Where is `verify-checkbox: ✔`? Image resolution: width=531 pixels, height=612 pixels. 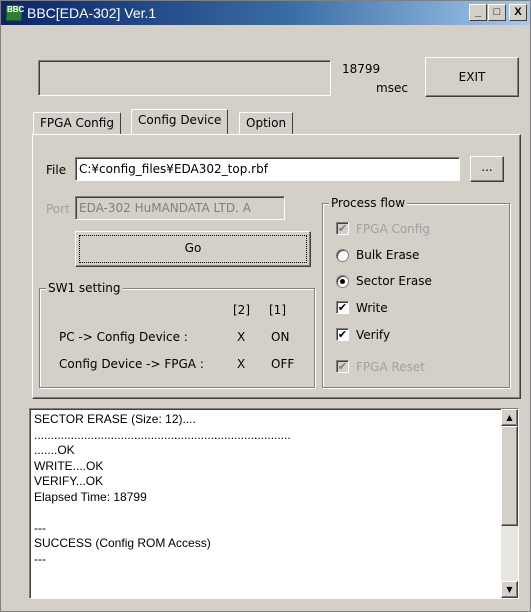 verify-checkbox: ✔ is located at coordinates (342, 334).